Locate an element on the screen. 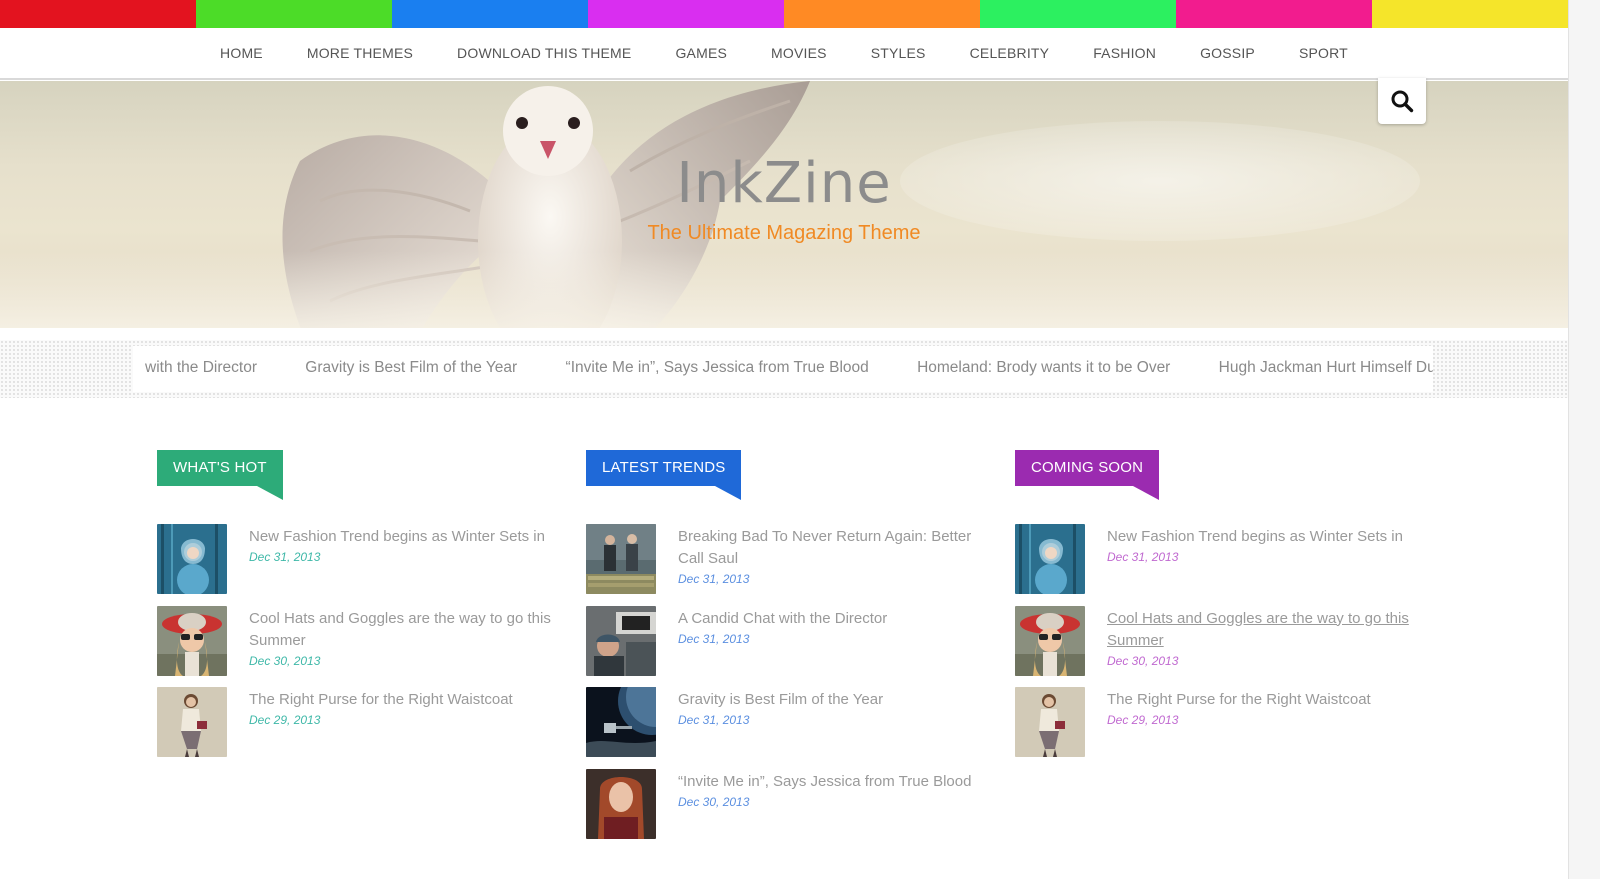 Image resolution: width=1600 pixels, height=879 pixels. nav-games: GAMES is located at coordinates (701, 53).